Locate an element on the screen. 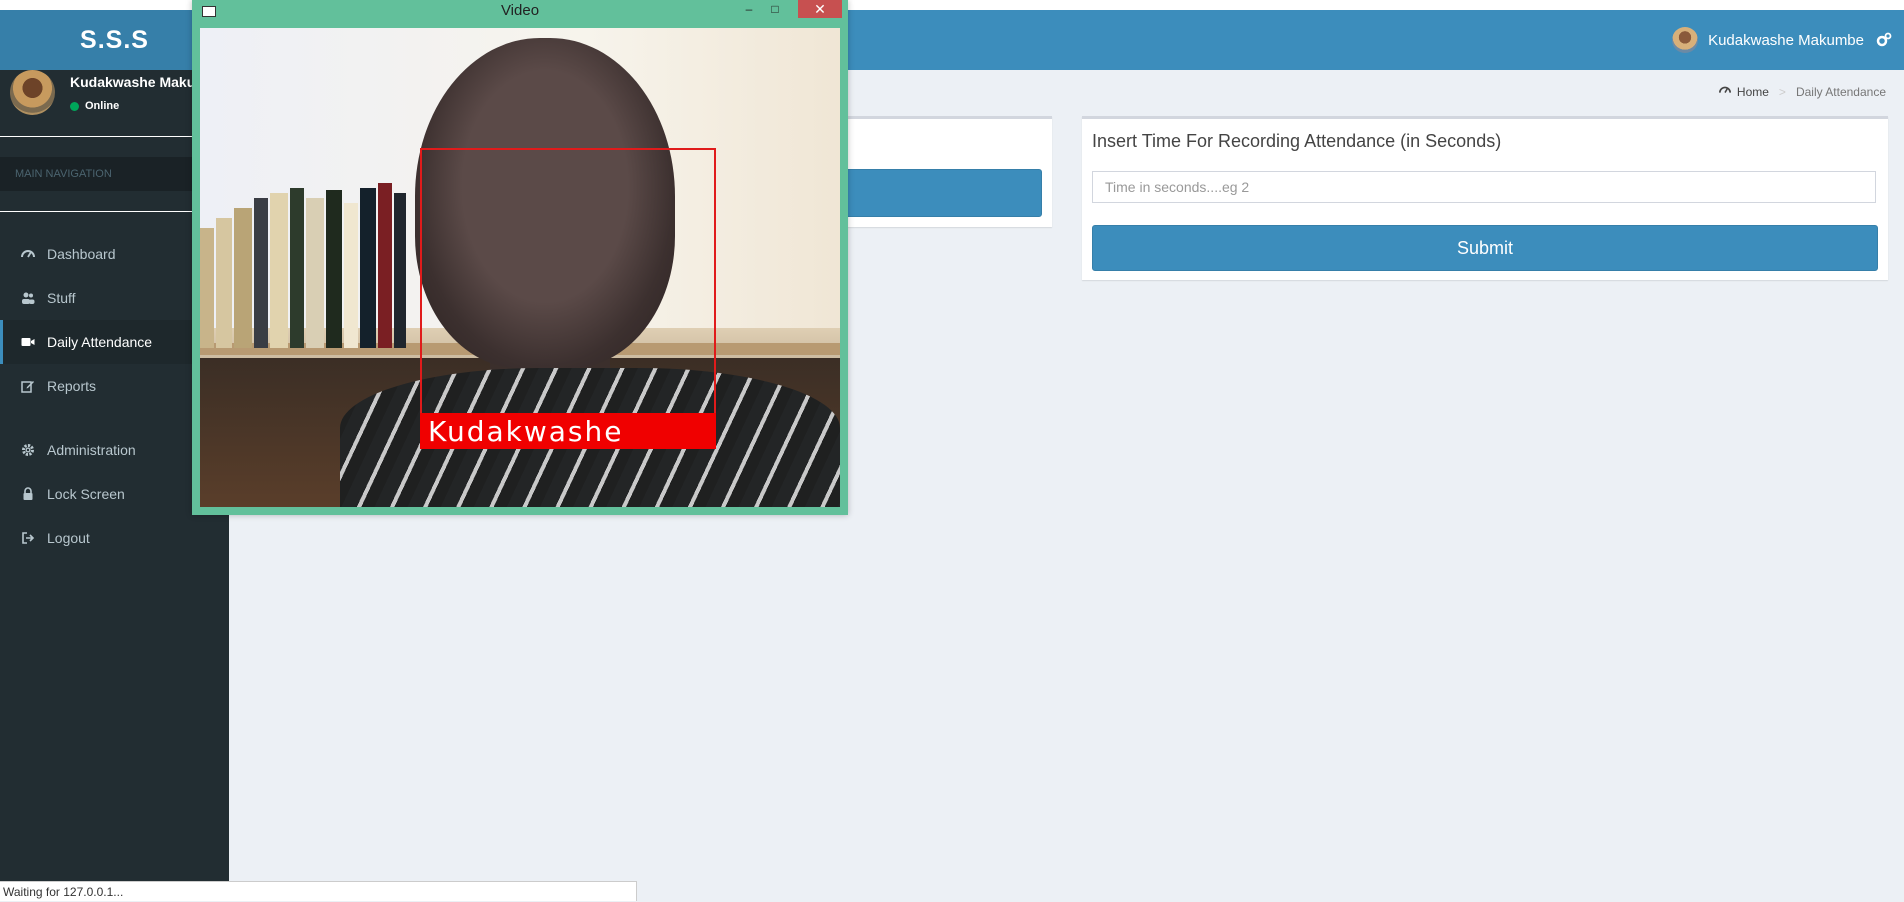  sidebar-item-label: Dashboard is located at coordinates (81, 254).